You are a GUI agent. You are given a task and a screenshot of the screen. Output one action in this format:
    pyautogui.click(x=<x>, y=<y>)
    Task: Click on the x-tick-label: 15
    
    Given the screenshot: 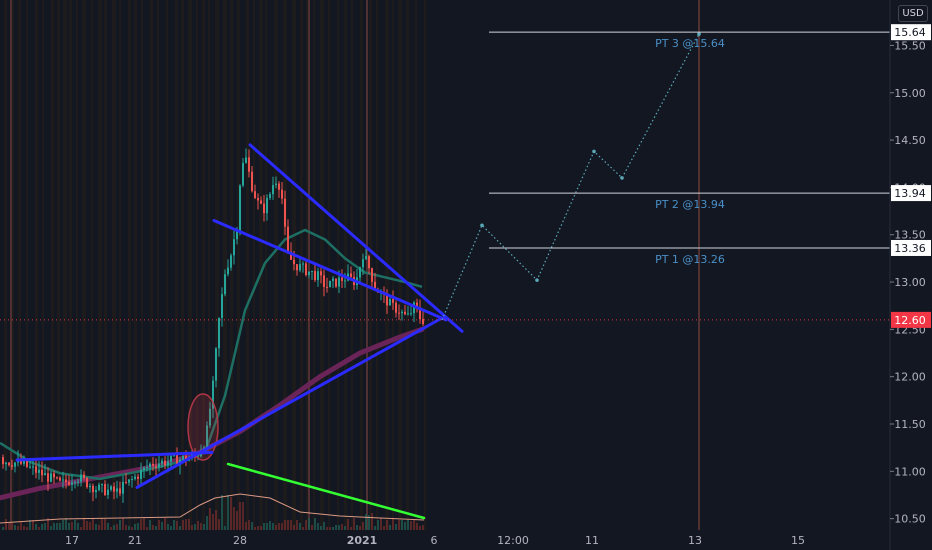 What is the action you would take?
    pyautogui.click(x=798, y=540)
    